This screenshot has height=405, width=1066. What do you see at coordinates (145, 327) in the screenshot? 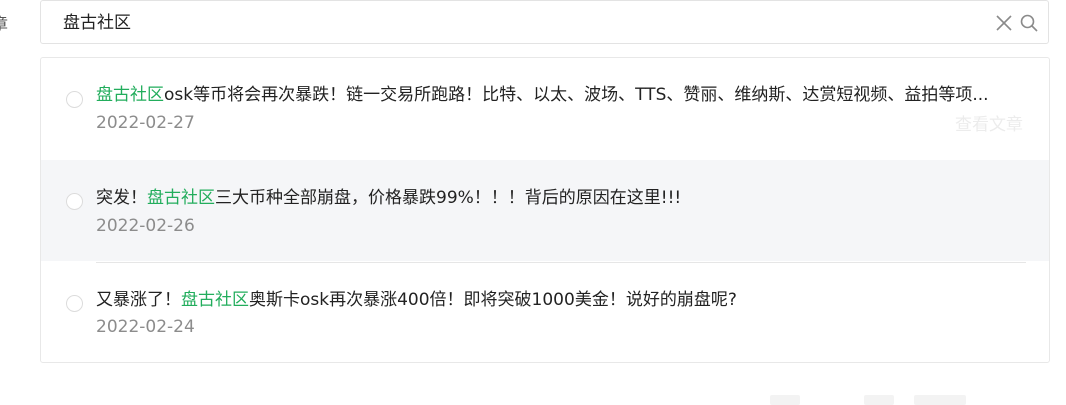
I see `result-date: 2022-02-24` at bounding box center [145, 327].